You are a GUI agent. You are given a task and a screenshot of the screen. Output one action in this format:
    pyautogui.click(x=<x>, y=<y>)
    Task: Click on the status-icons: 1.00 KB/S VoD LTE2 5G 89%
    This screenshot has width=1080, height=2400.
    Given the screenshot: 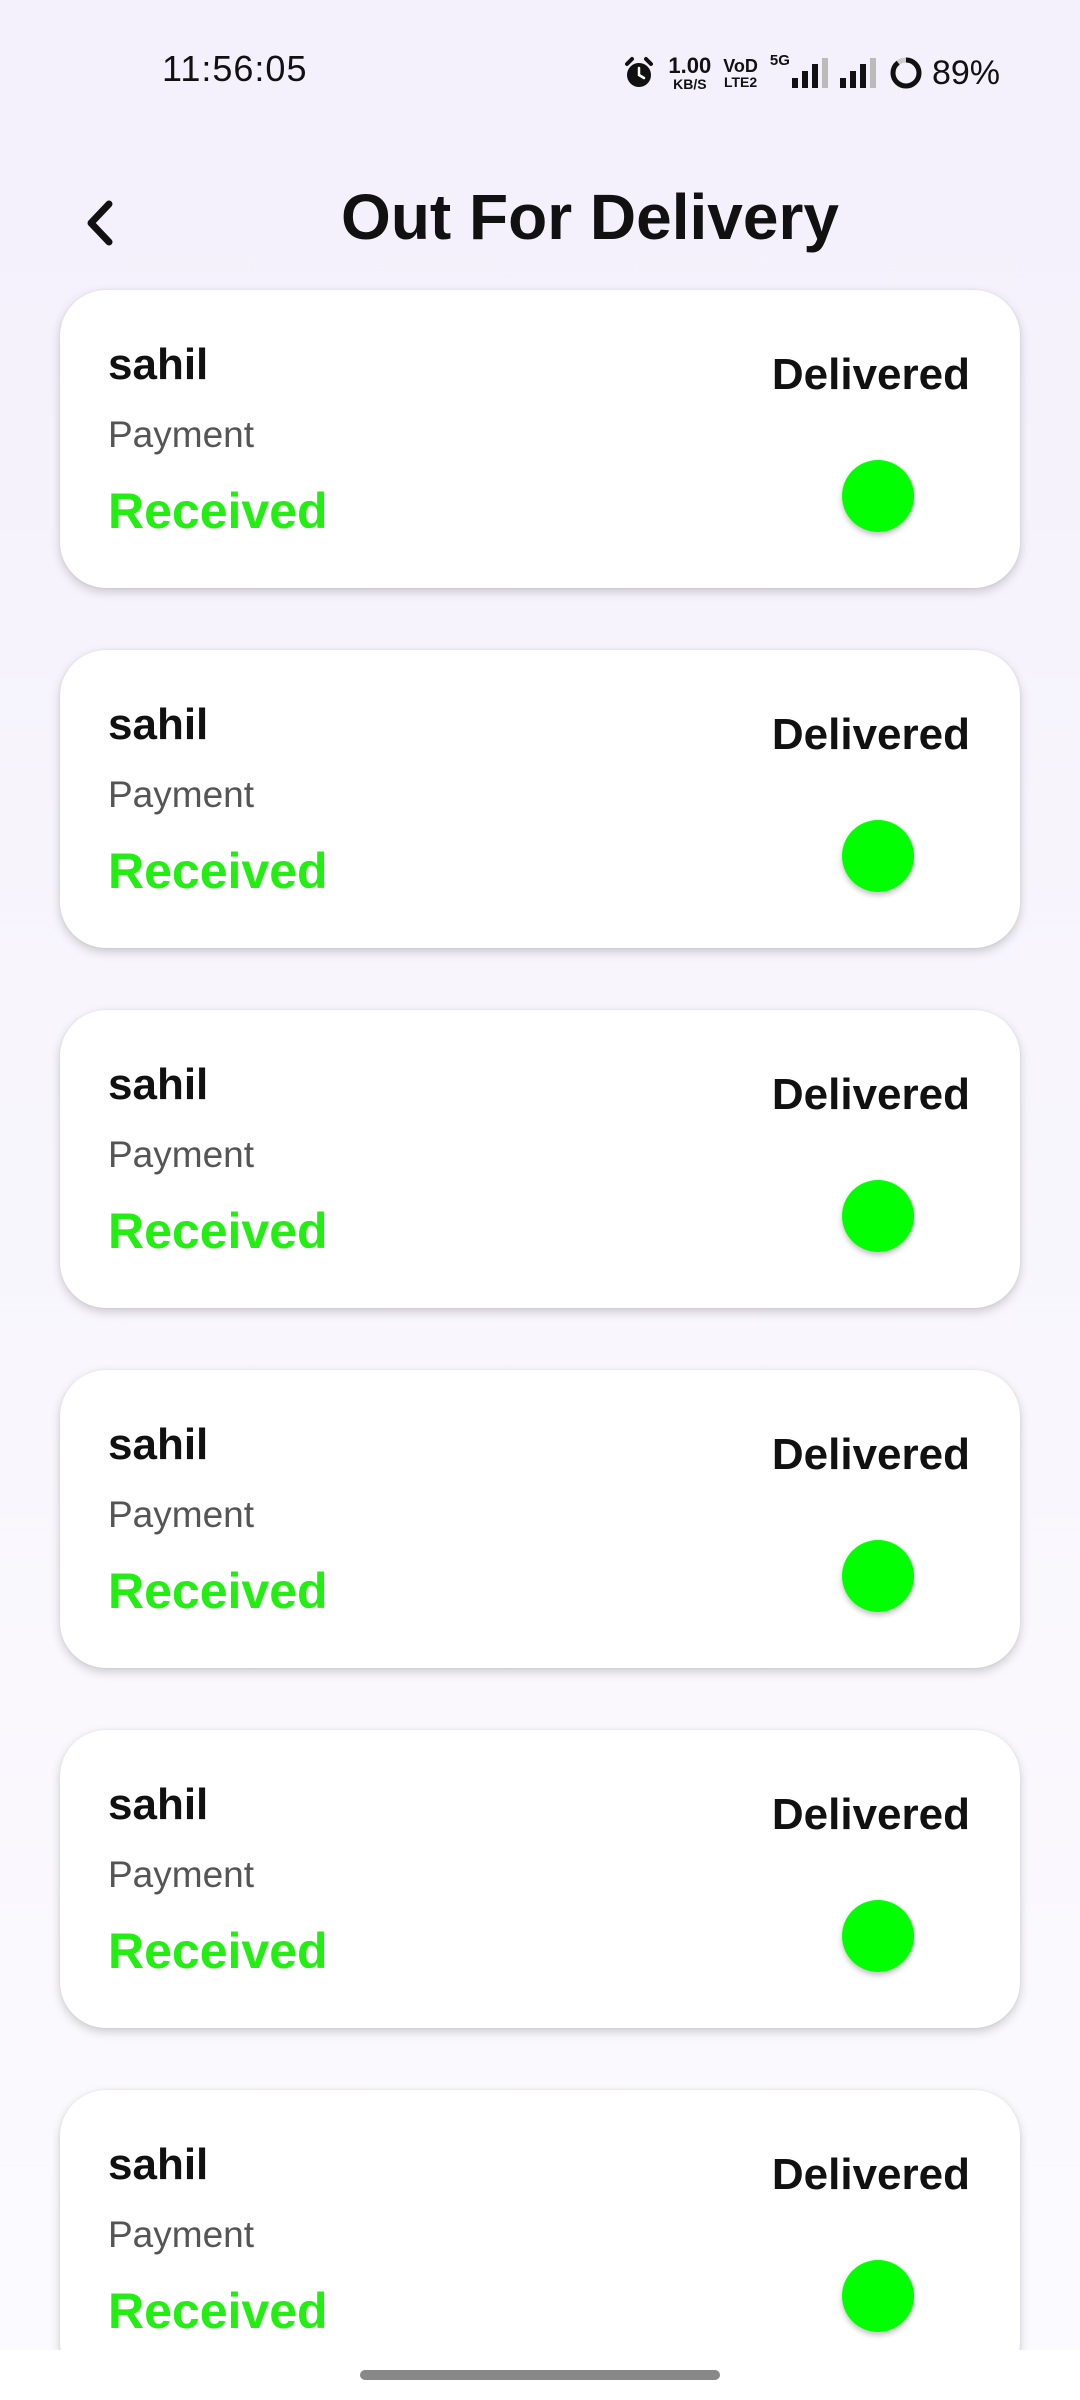 What is the action you would take?
    pyautogui.click(x=811, y=73)
    